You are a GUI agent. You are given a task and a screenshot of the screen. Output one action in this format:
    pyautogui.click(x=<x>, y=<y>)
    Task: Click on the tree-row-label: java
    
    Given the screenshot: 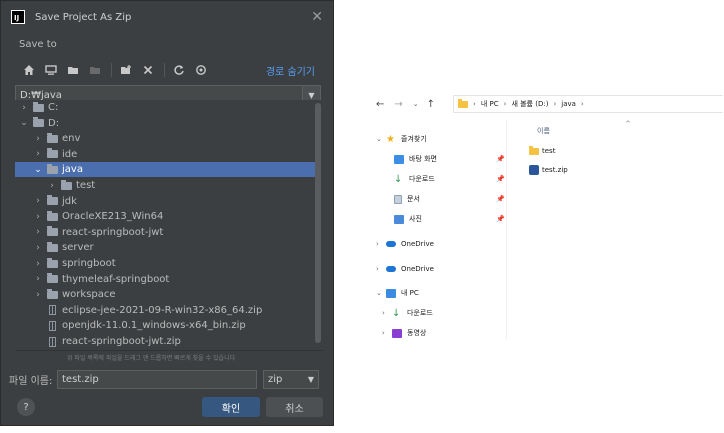 What is the action you would take?
    pyautogui.click(x=72, y=170)
    